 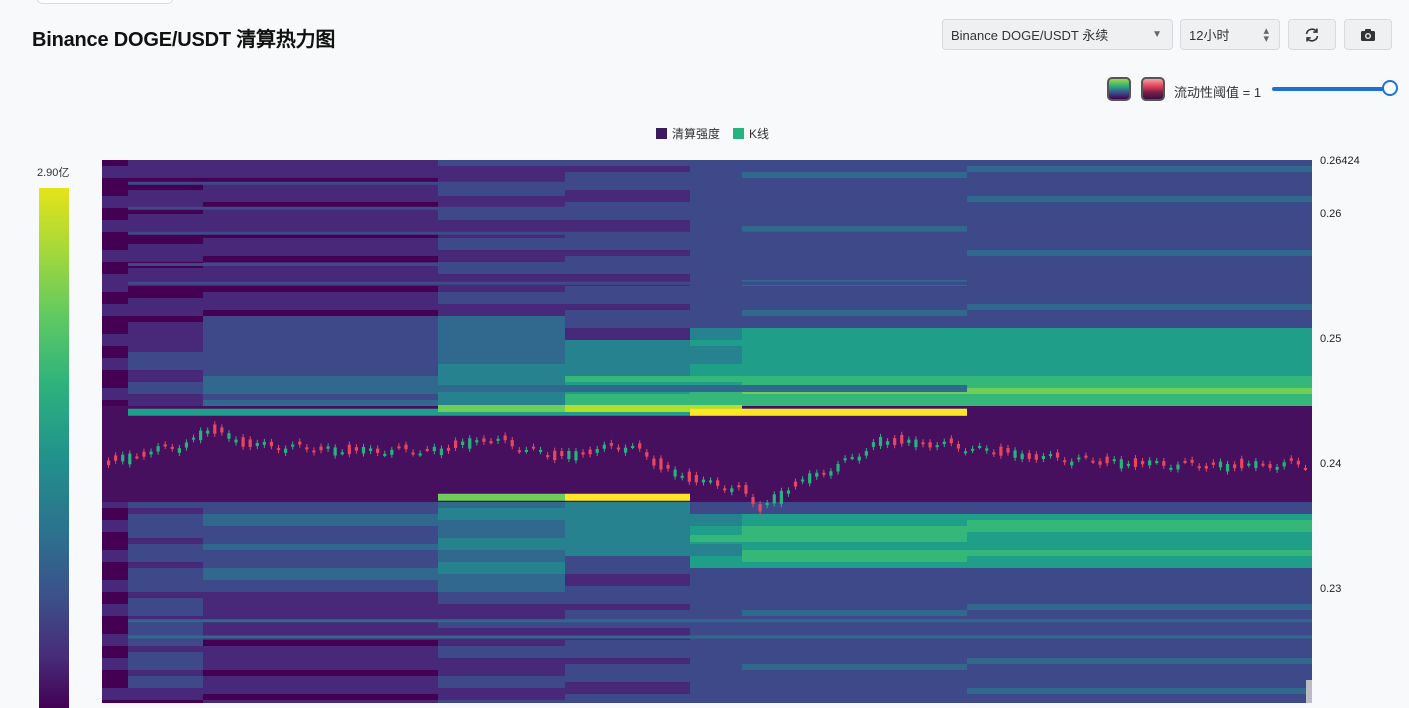 What do you see at coordinates (707, 454) in the screenshot?
I see `heatmap-candle-zone` at bounding box center [707, 454].